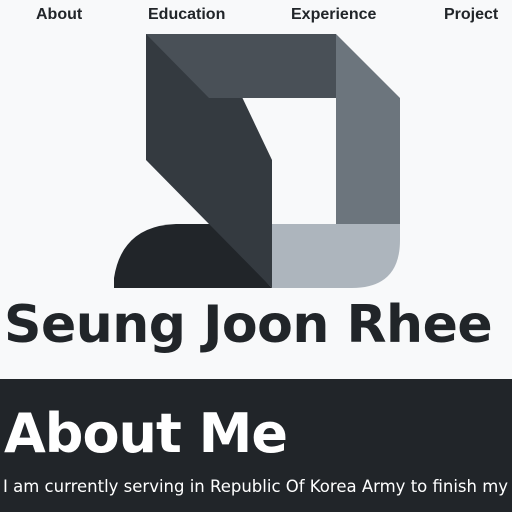 This screenshot has height=512, width=512. Describe the element at coordinates (471, 15) in the screenshot. I see `nav-link-project: Project` at that location.